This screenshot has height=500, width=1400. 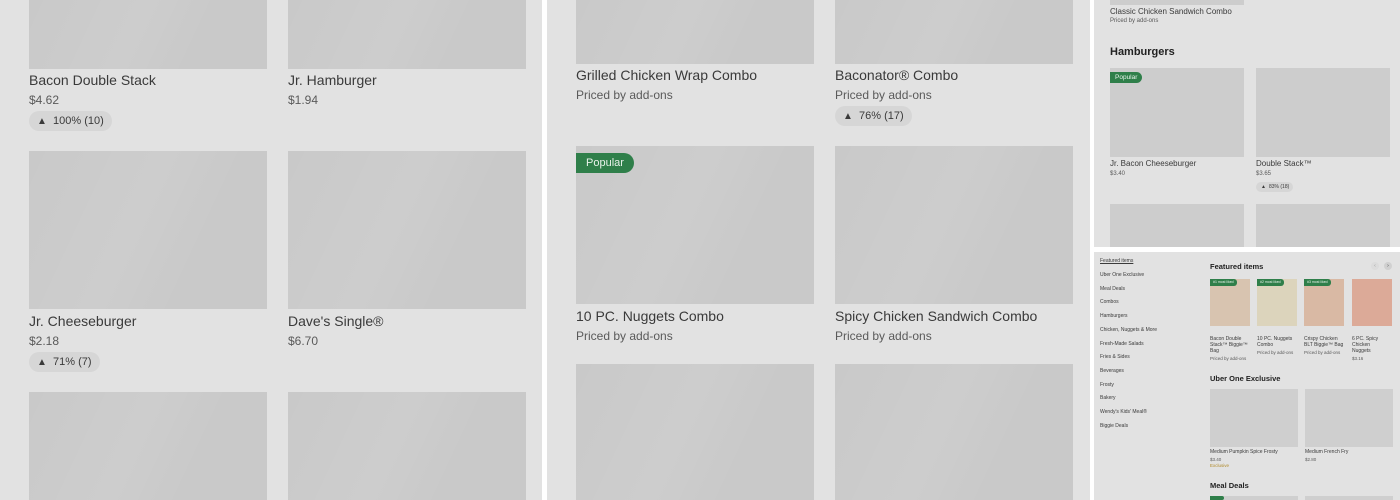 I want to click on nav-frosty: Frosty, so click(x=1107, y=385).